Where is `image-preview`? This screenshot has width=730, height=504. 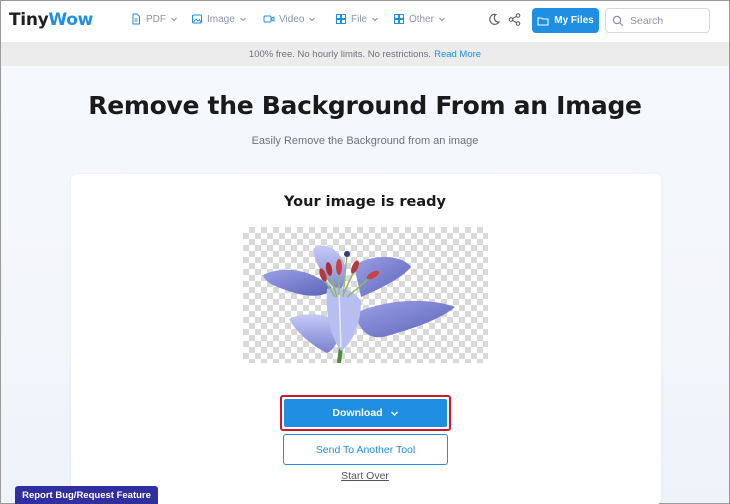 image-preview is located at coordinates (365, 295).